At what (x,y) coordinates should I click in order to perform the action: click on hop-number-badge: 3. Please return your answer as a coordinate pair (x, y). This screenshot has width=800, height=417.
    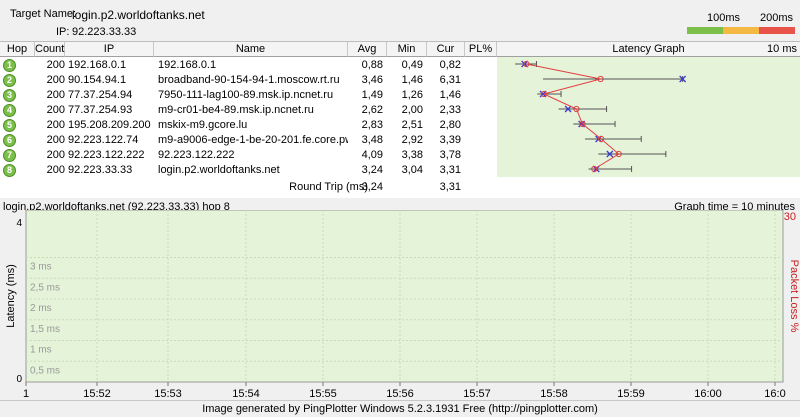
    Looking at the image, I should click on (9, 95).